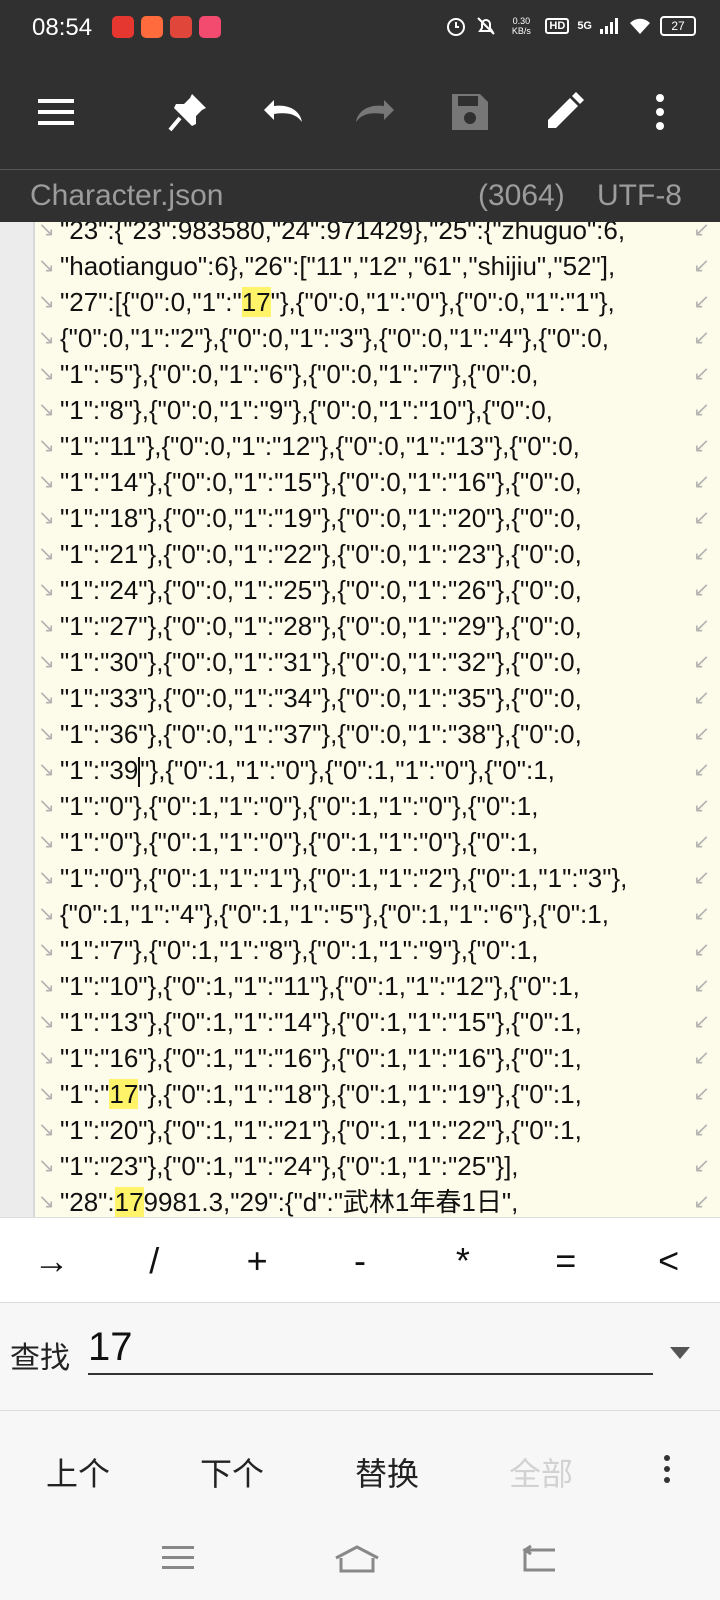 This screenshot has width=720, height=1600. I want to click on recent-apps-icon, so click(178, 1558).